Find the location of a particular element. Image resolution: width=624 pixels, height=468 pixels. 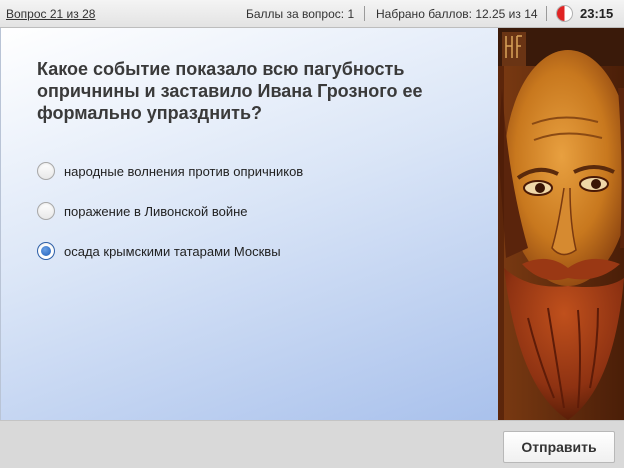

quiz-footer: Отправить is located at coordinates (312, 444).